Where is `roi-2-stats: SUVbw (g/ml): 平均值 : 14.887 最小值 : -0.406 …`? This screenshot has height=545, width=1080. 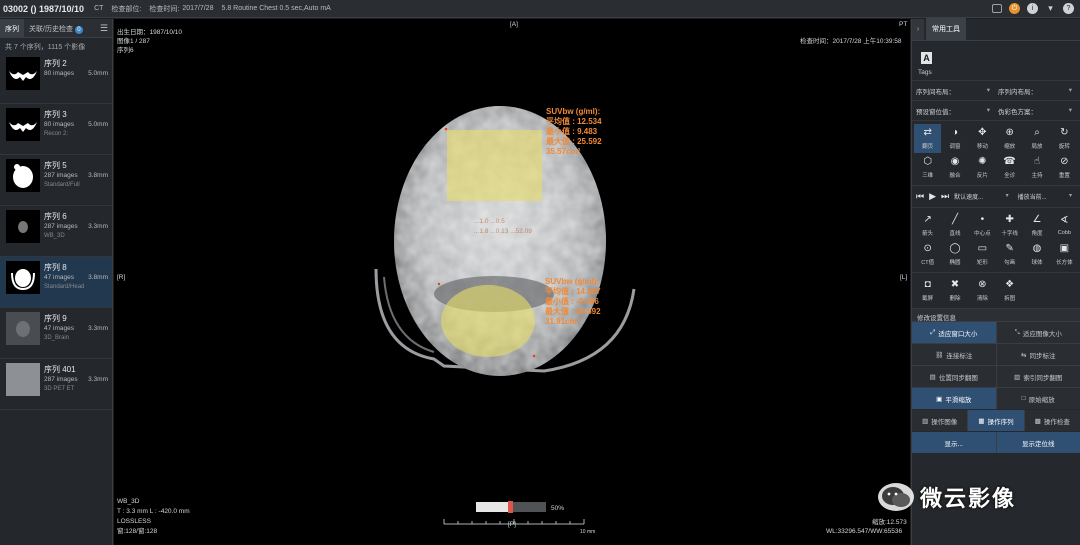 roi-2-stats: SUVbw (g/ml): 平均值 : 14.887 最小值 : -0.406 … is located at coordinates (573, 302).